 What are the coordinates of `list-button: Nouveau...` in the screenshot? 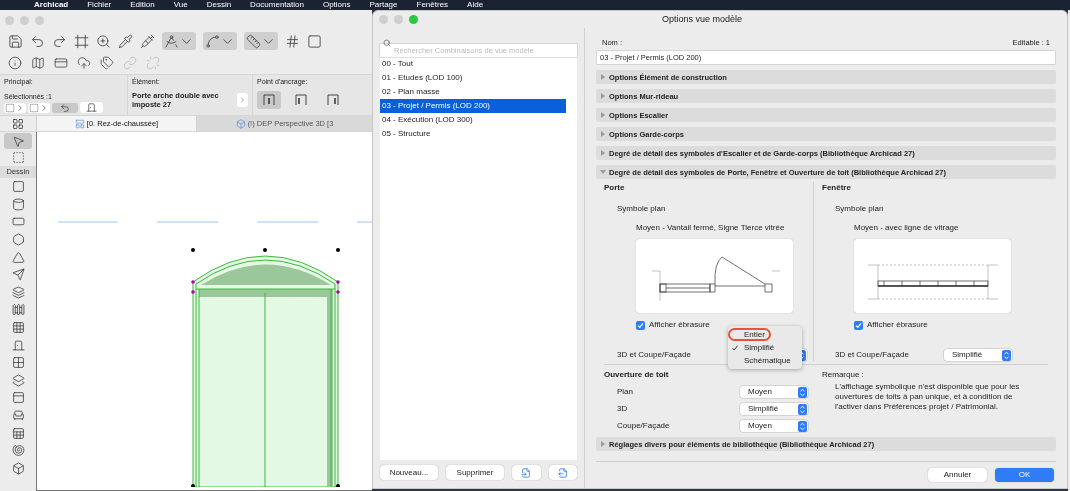 It's located at (409, 472).